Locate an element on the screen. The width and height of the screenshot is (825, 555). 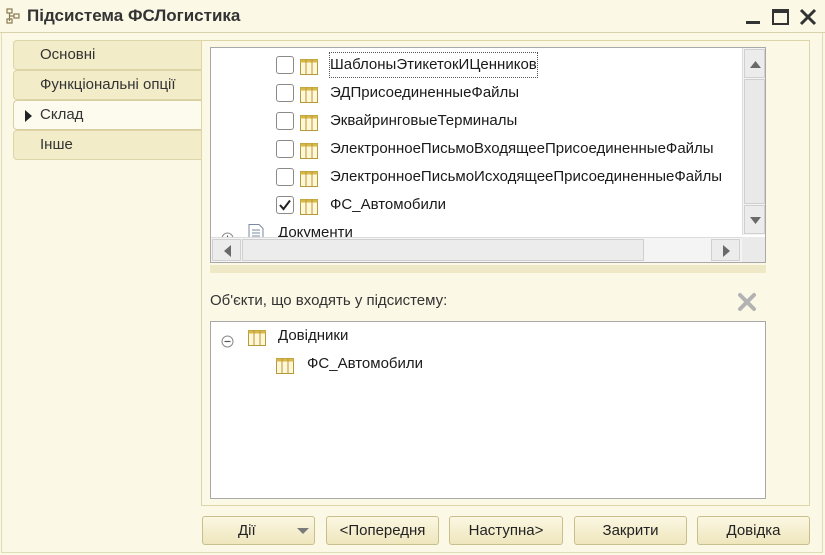
tab-label: Функціональні опції is located at coordinates (108, 84).